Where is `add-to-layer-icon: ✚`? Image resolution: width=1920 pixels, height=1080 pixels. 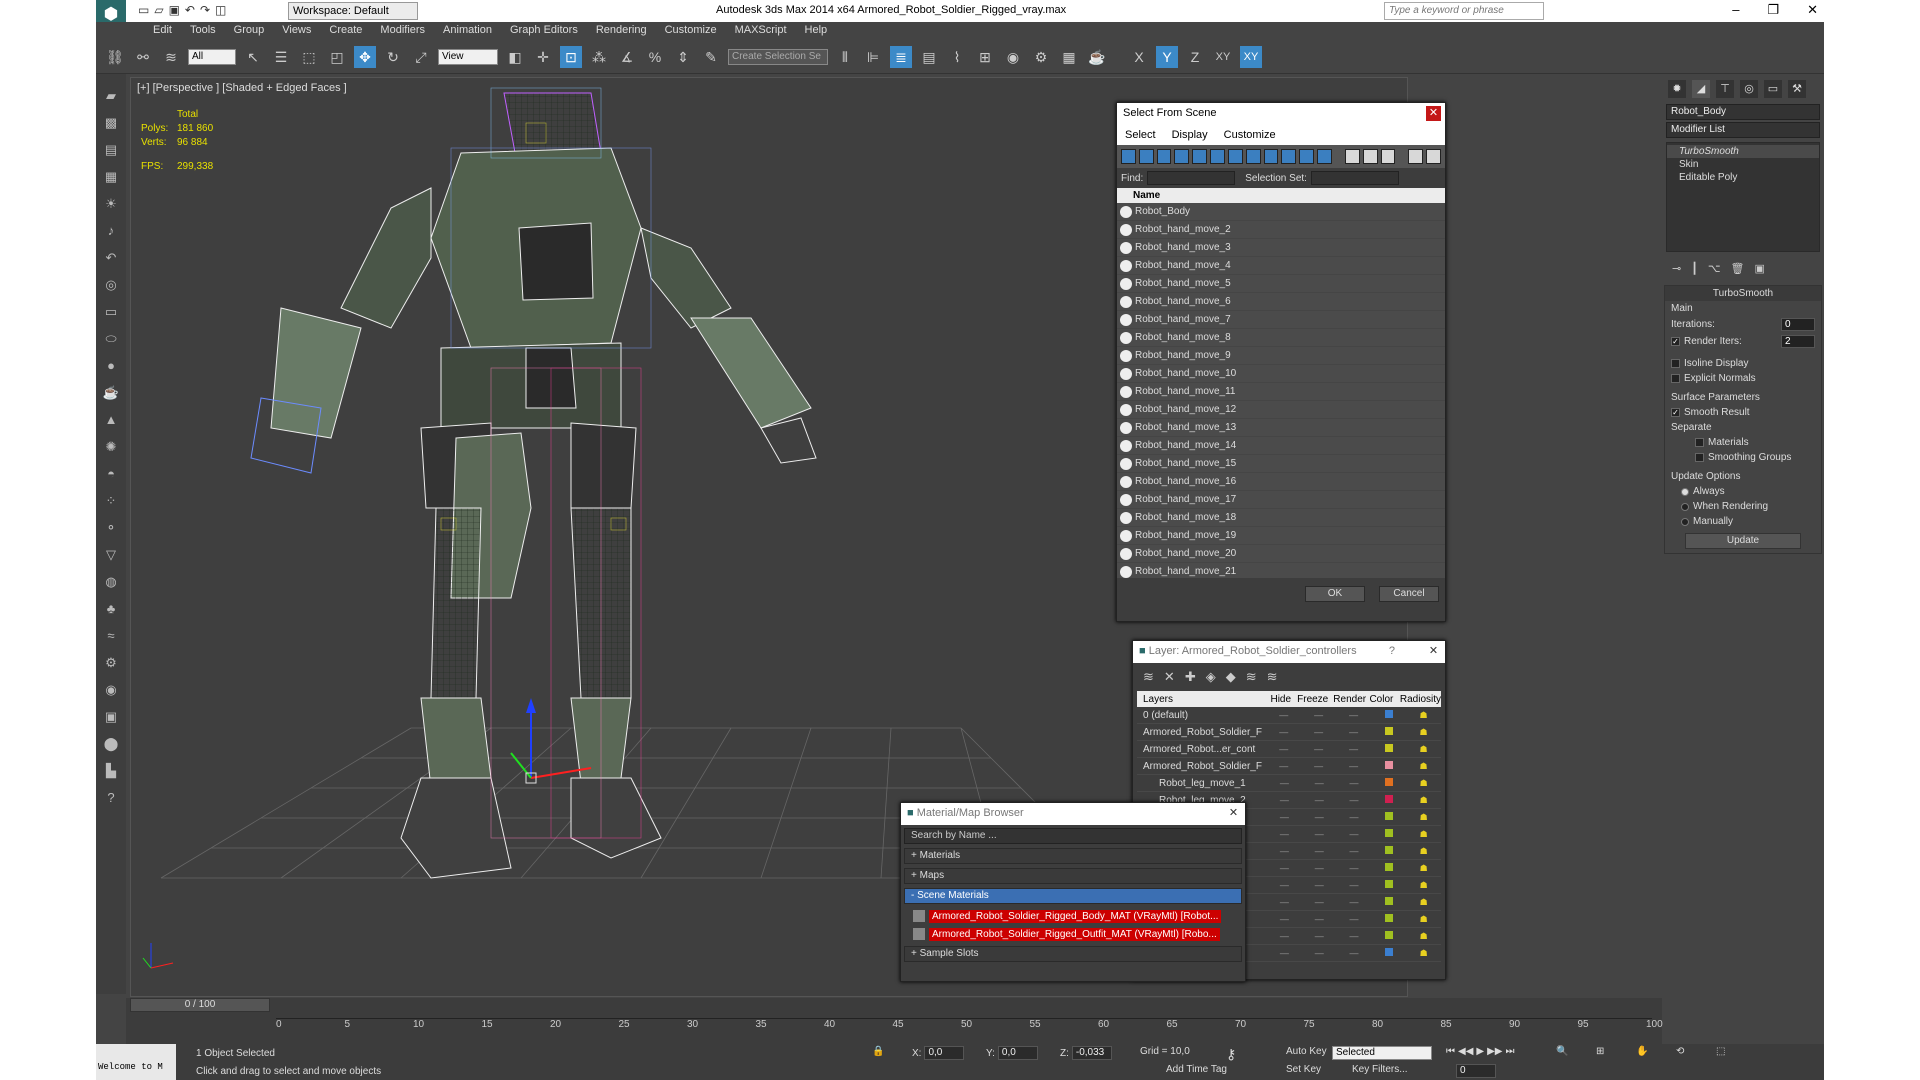
add-to-layer-icon: ✚ is located at coordinates (1190, 677).